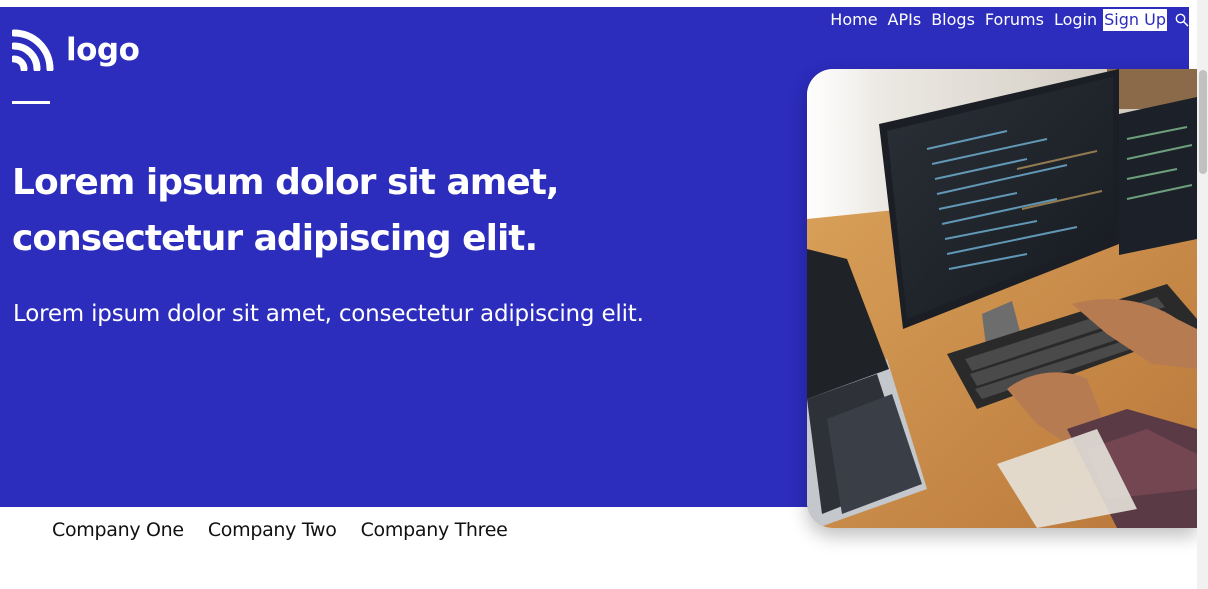 This screenshot has height=589, width=1208. I want to click on nav-forums: Forums, so click(1014, 20).